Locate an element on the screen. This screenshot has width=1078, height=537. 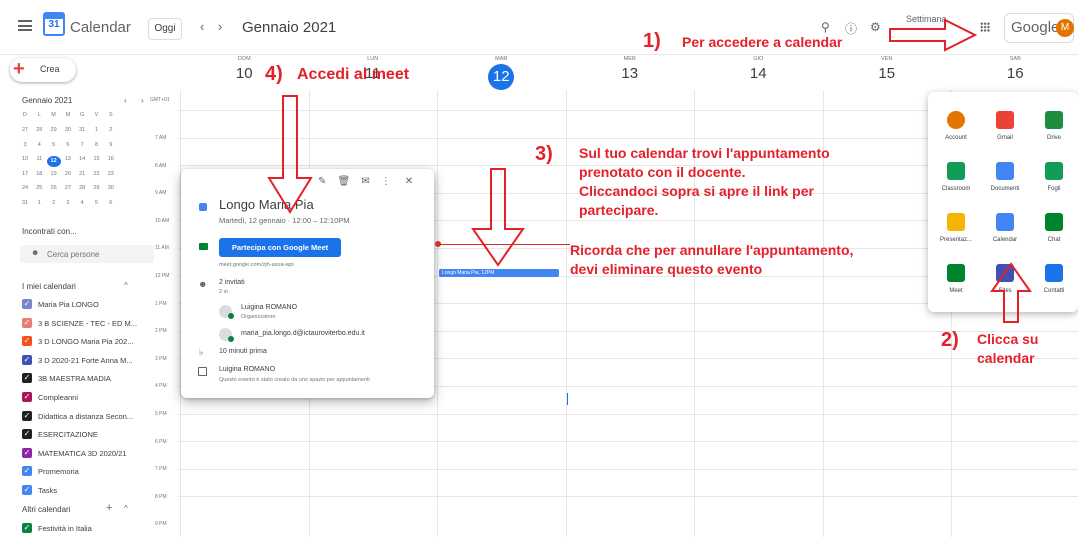
arrow-up-calendar-outline is located at coordinates (1011, 292).